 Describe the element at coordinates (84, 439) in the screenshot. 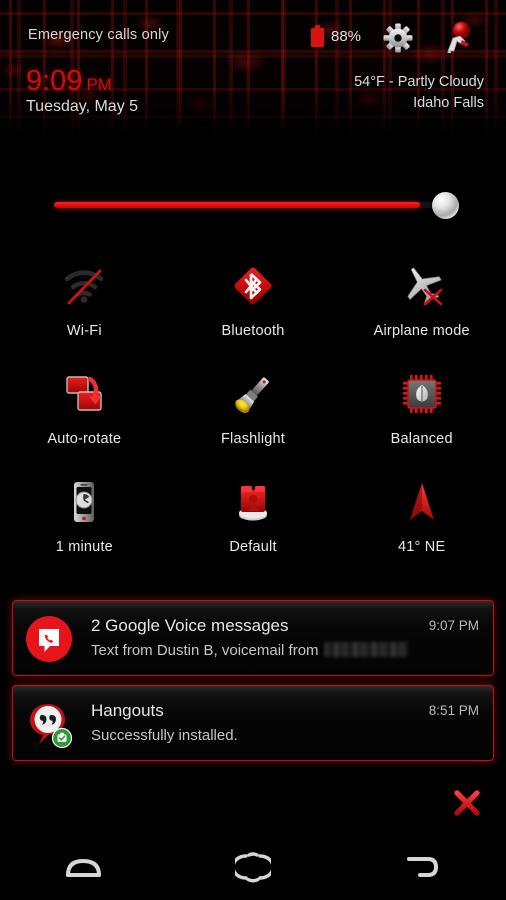

I see `tile-label: Auto-rotate` at that location.